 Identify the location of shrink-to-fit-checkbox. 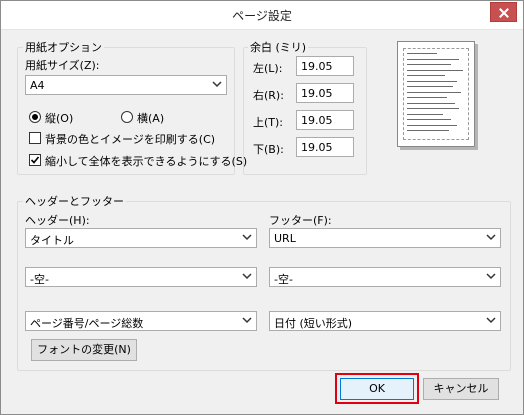
(35, 160).